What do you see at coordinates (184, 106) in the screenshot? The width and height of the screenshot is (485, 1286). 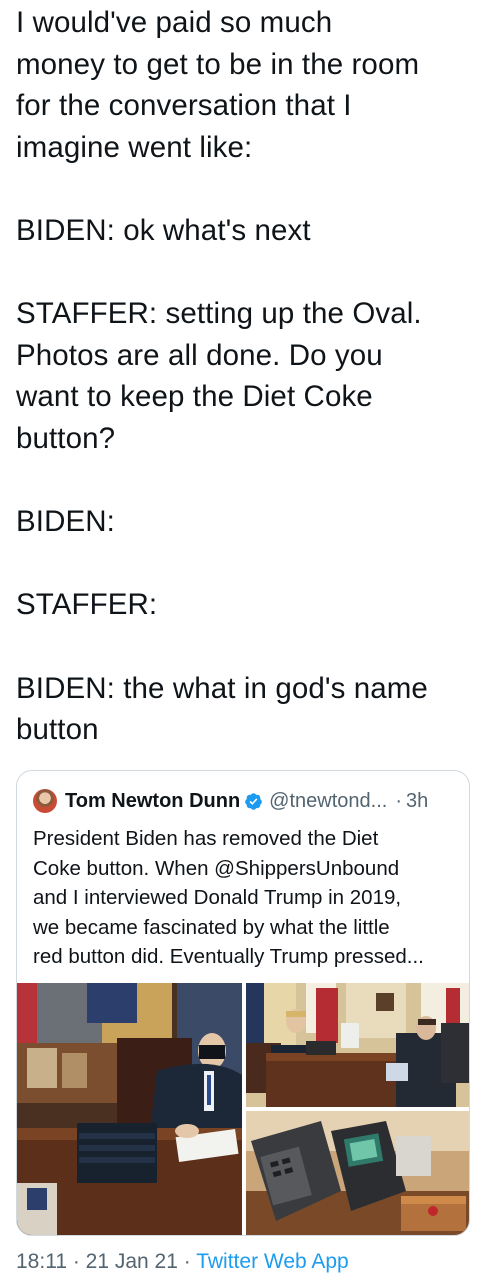 I see `tweet-text-line: for the conversation that I` at bounding box center [184, 106].